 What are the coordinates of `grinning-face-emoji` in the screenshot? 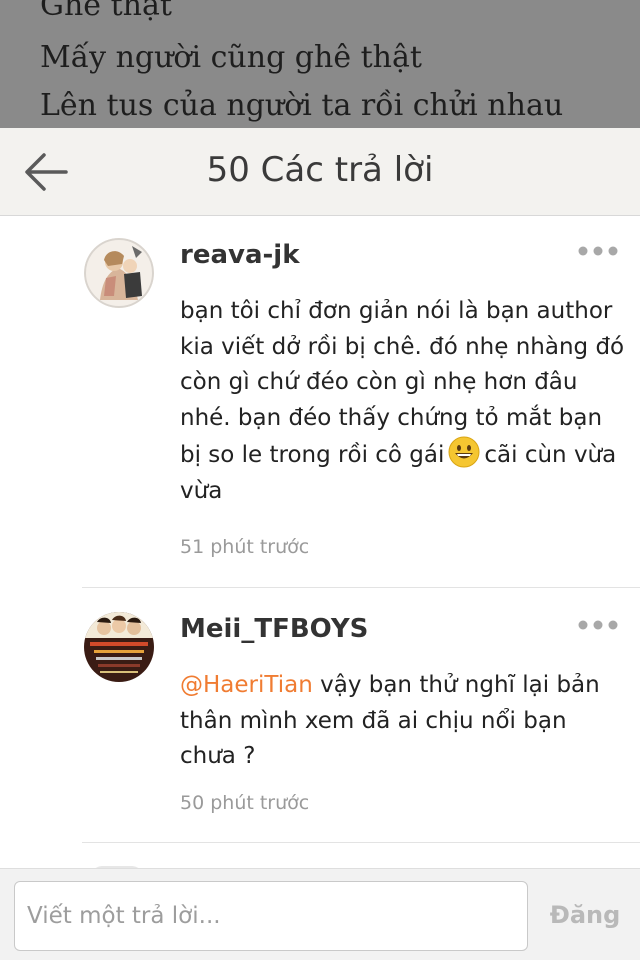 It's located at (464, 452).